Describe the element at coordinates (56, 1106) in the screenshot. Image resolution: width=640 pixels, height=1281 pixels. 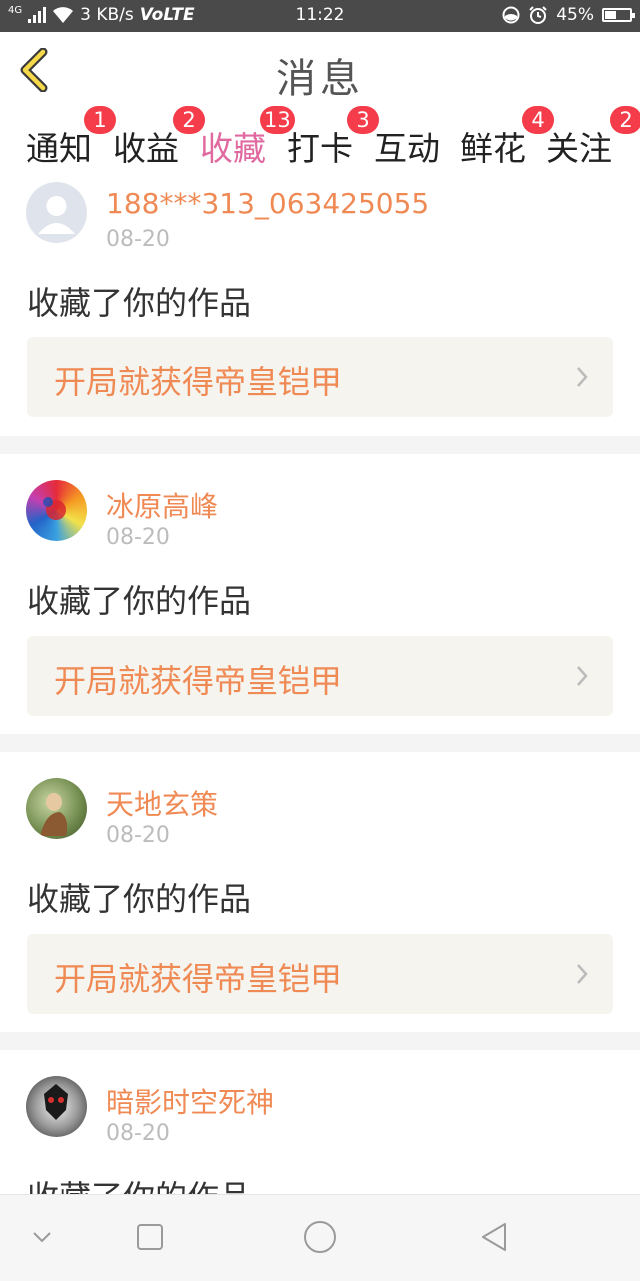
I see `mask-avatar` at that location.